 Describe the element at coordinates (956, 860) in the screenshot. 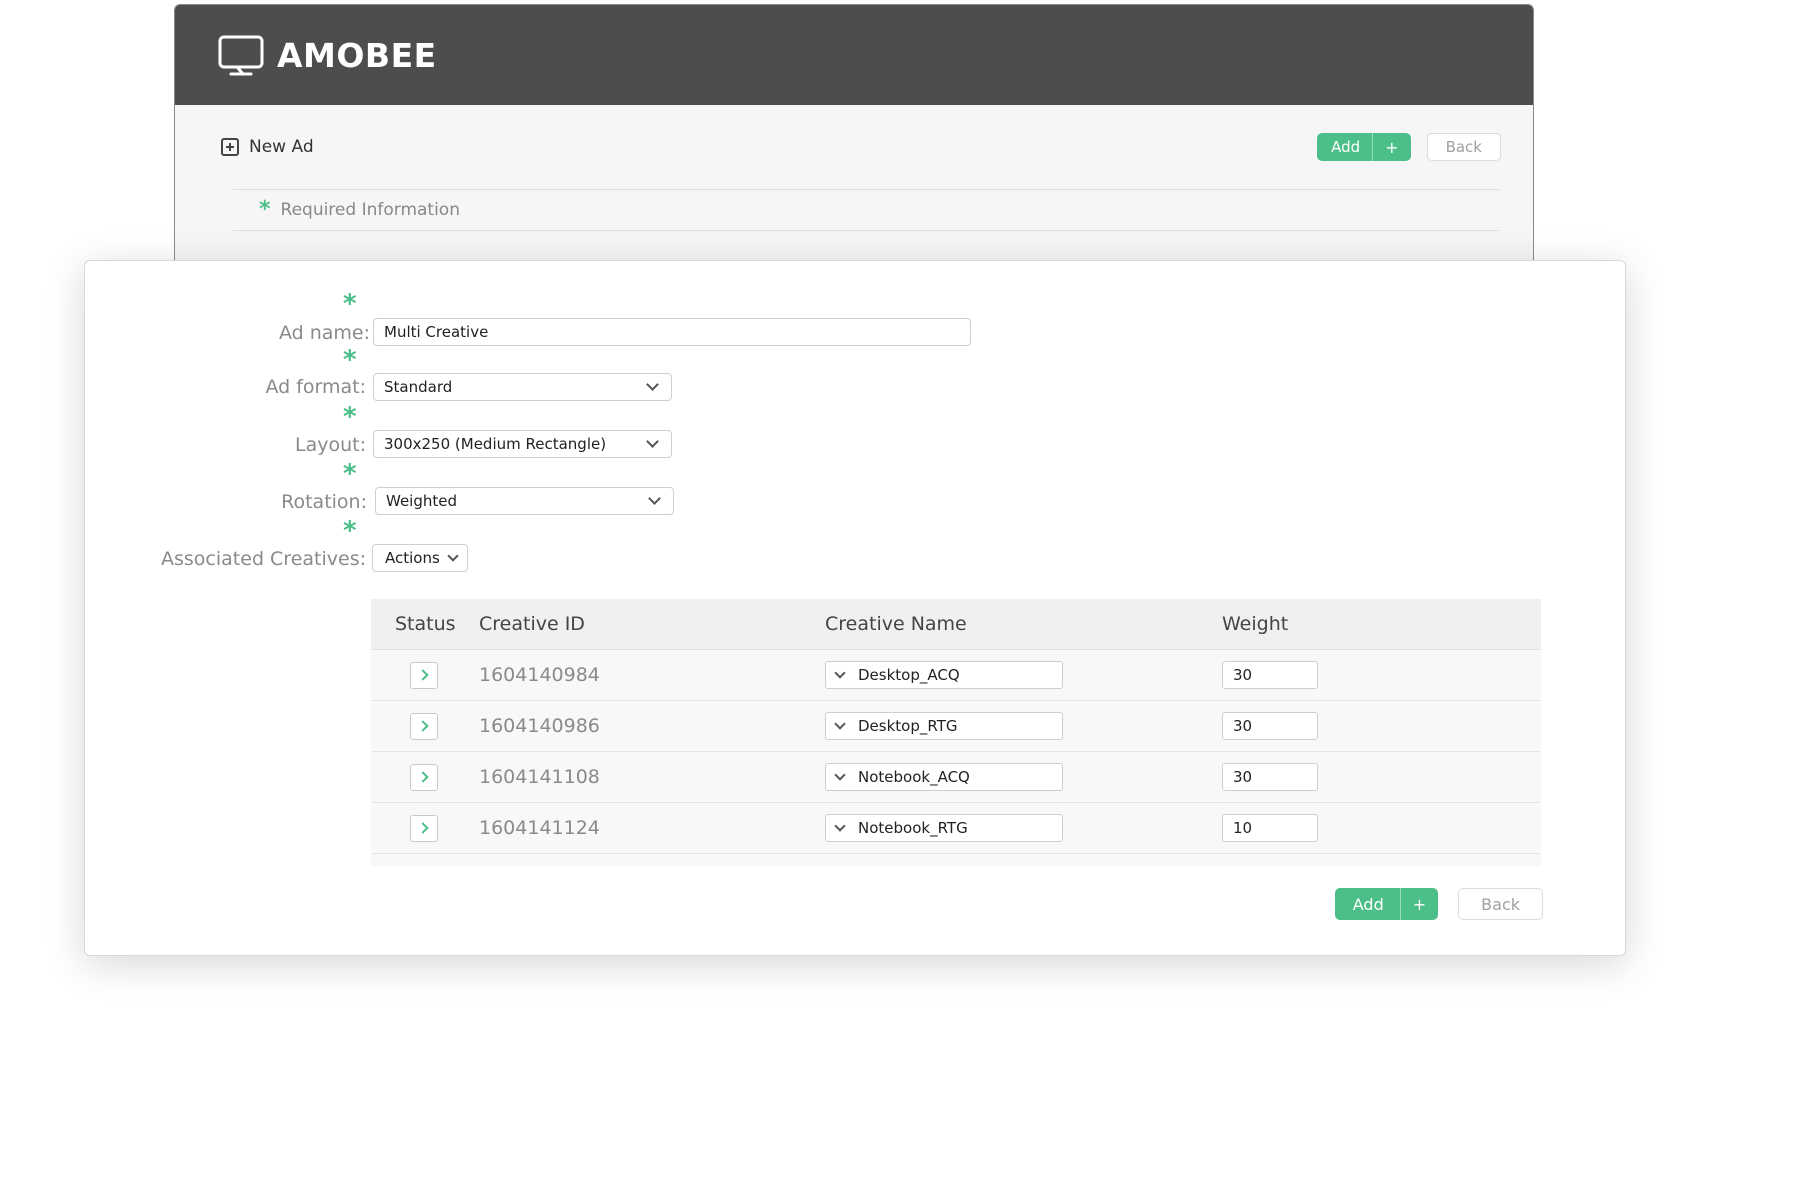

I see `table-footer` at that location.